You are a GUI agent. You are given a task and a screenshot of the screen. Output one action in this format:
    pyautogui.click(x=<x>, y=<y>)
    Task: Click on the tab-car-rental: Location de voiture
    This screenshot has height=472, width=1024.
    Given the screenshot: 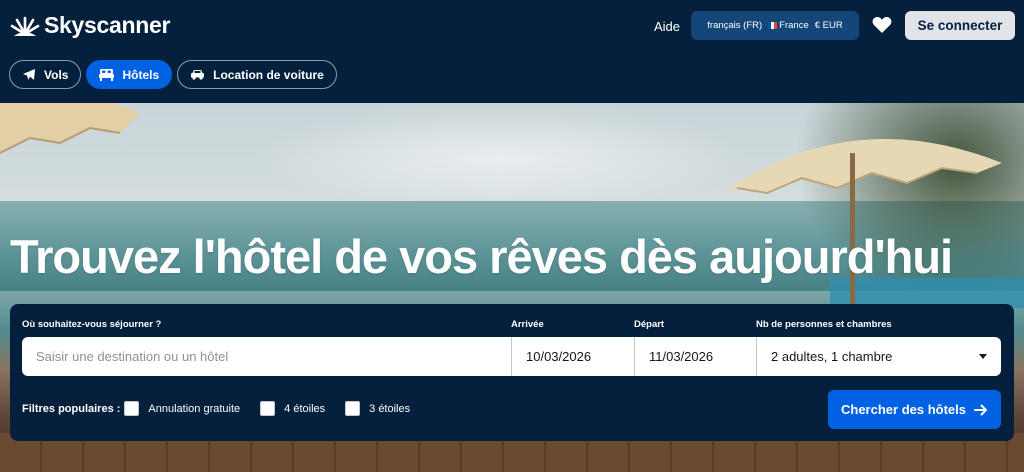 What is the action you would take?
    pyautogui.click(x=257, y=74)
    